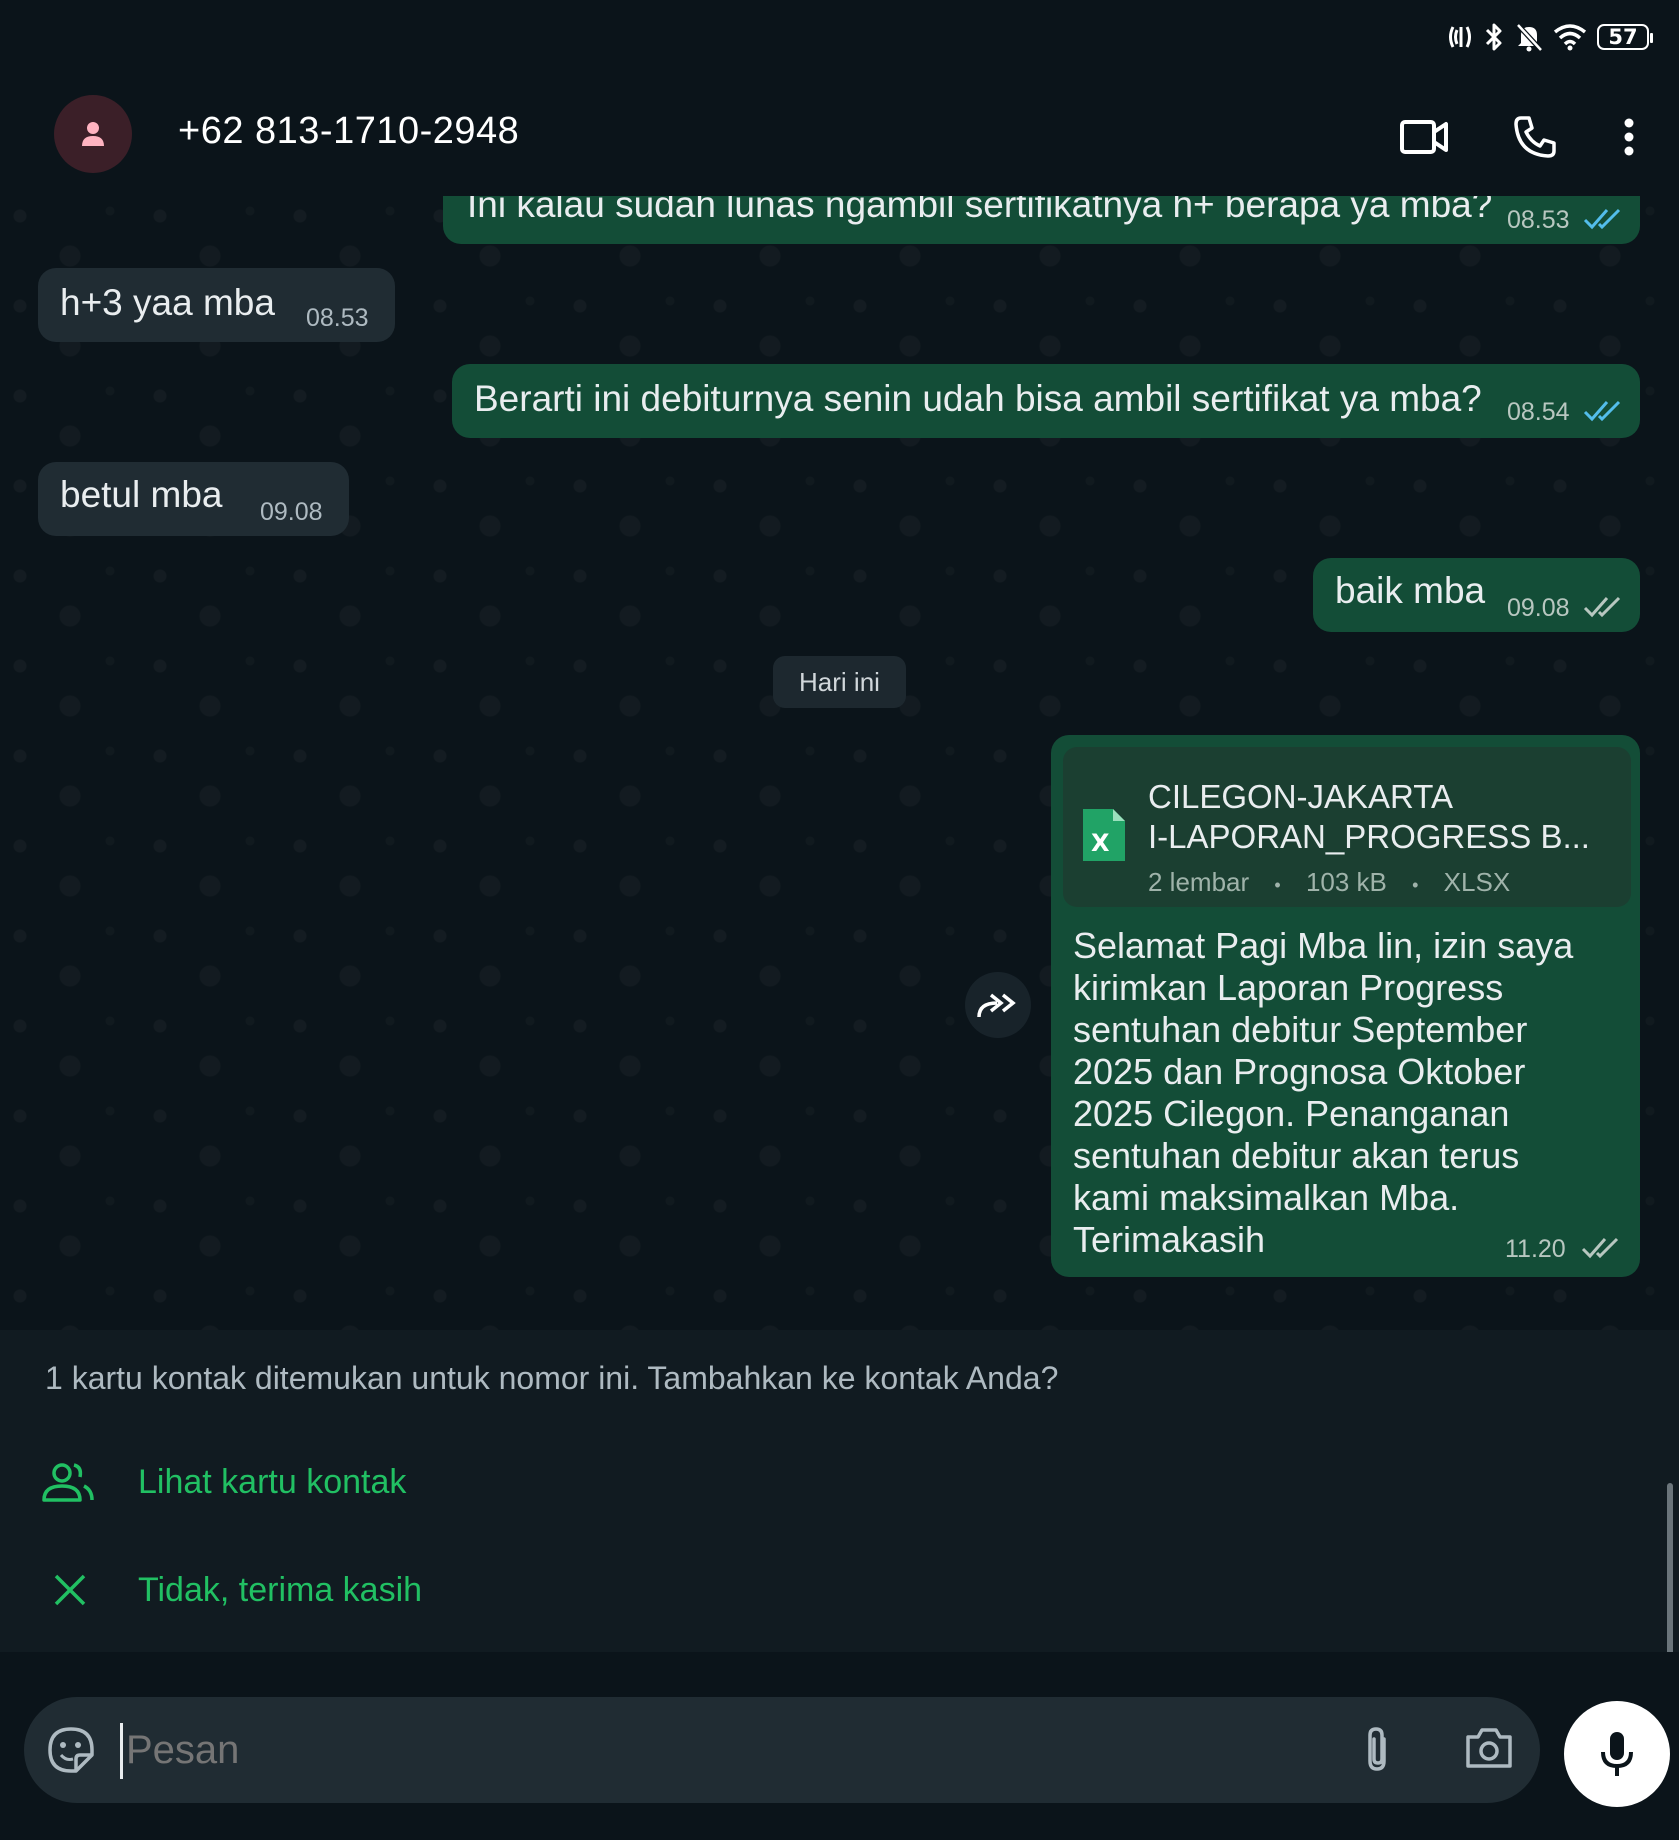  I want to click on view-contact-card-label: Lihat kartu kontak, so click(272, 1481).